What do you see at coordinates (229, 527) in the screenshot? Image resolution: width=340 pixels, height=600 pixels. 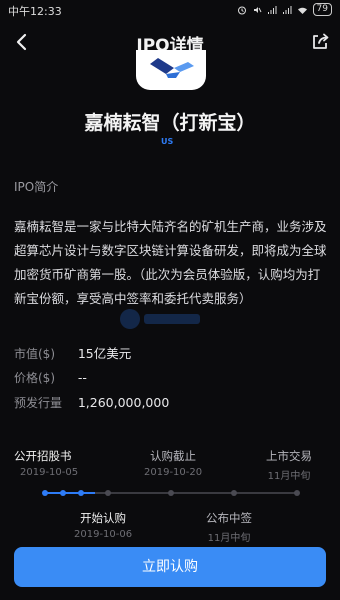 I see `timeline-step-allotment: 公布中签 11月中旬` at bounding box center [229, 527].